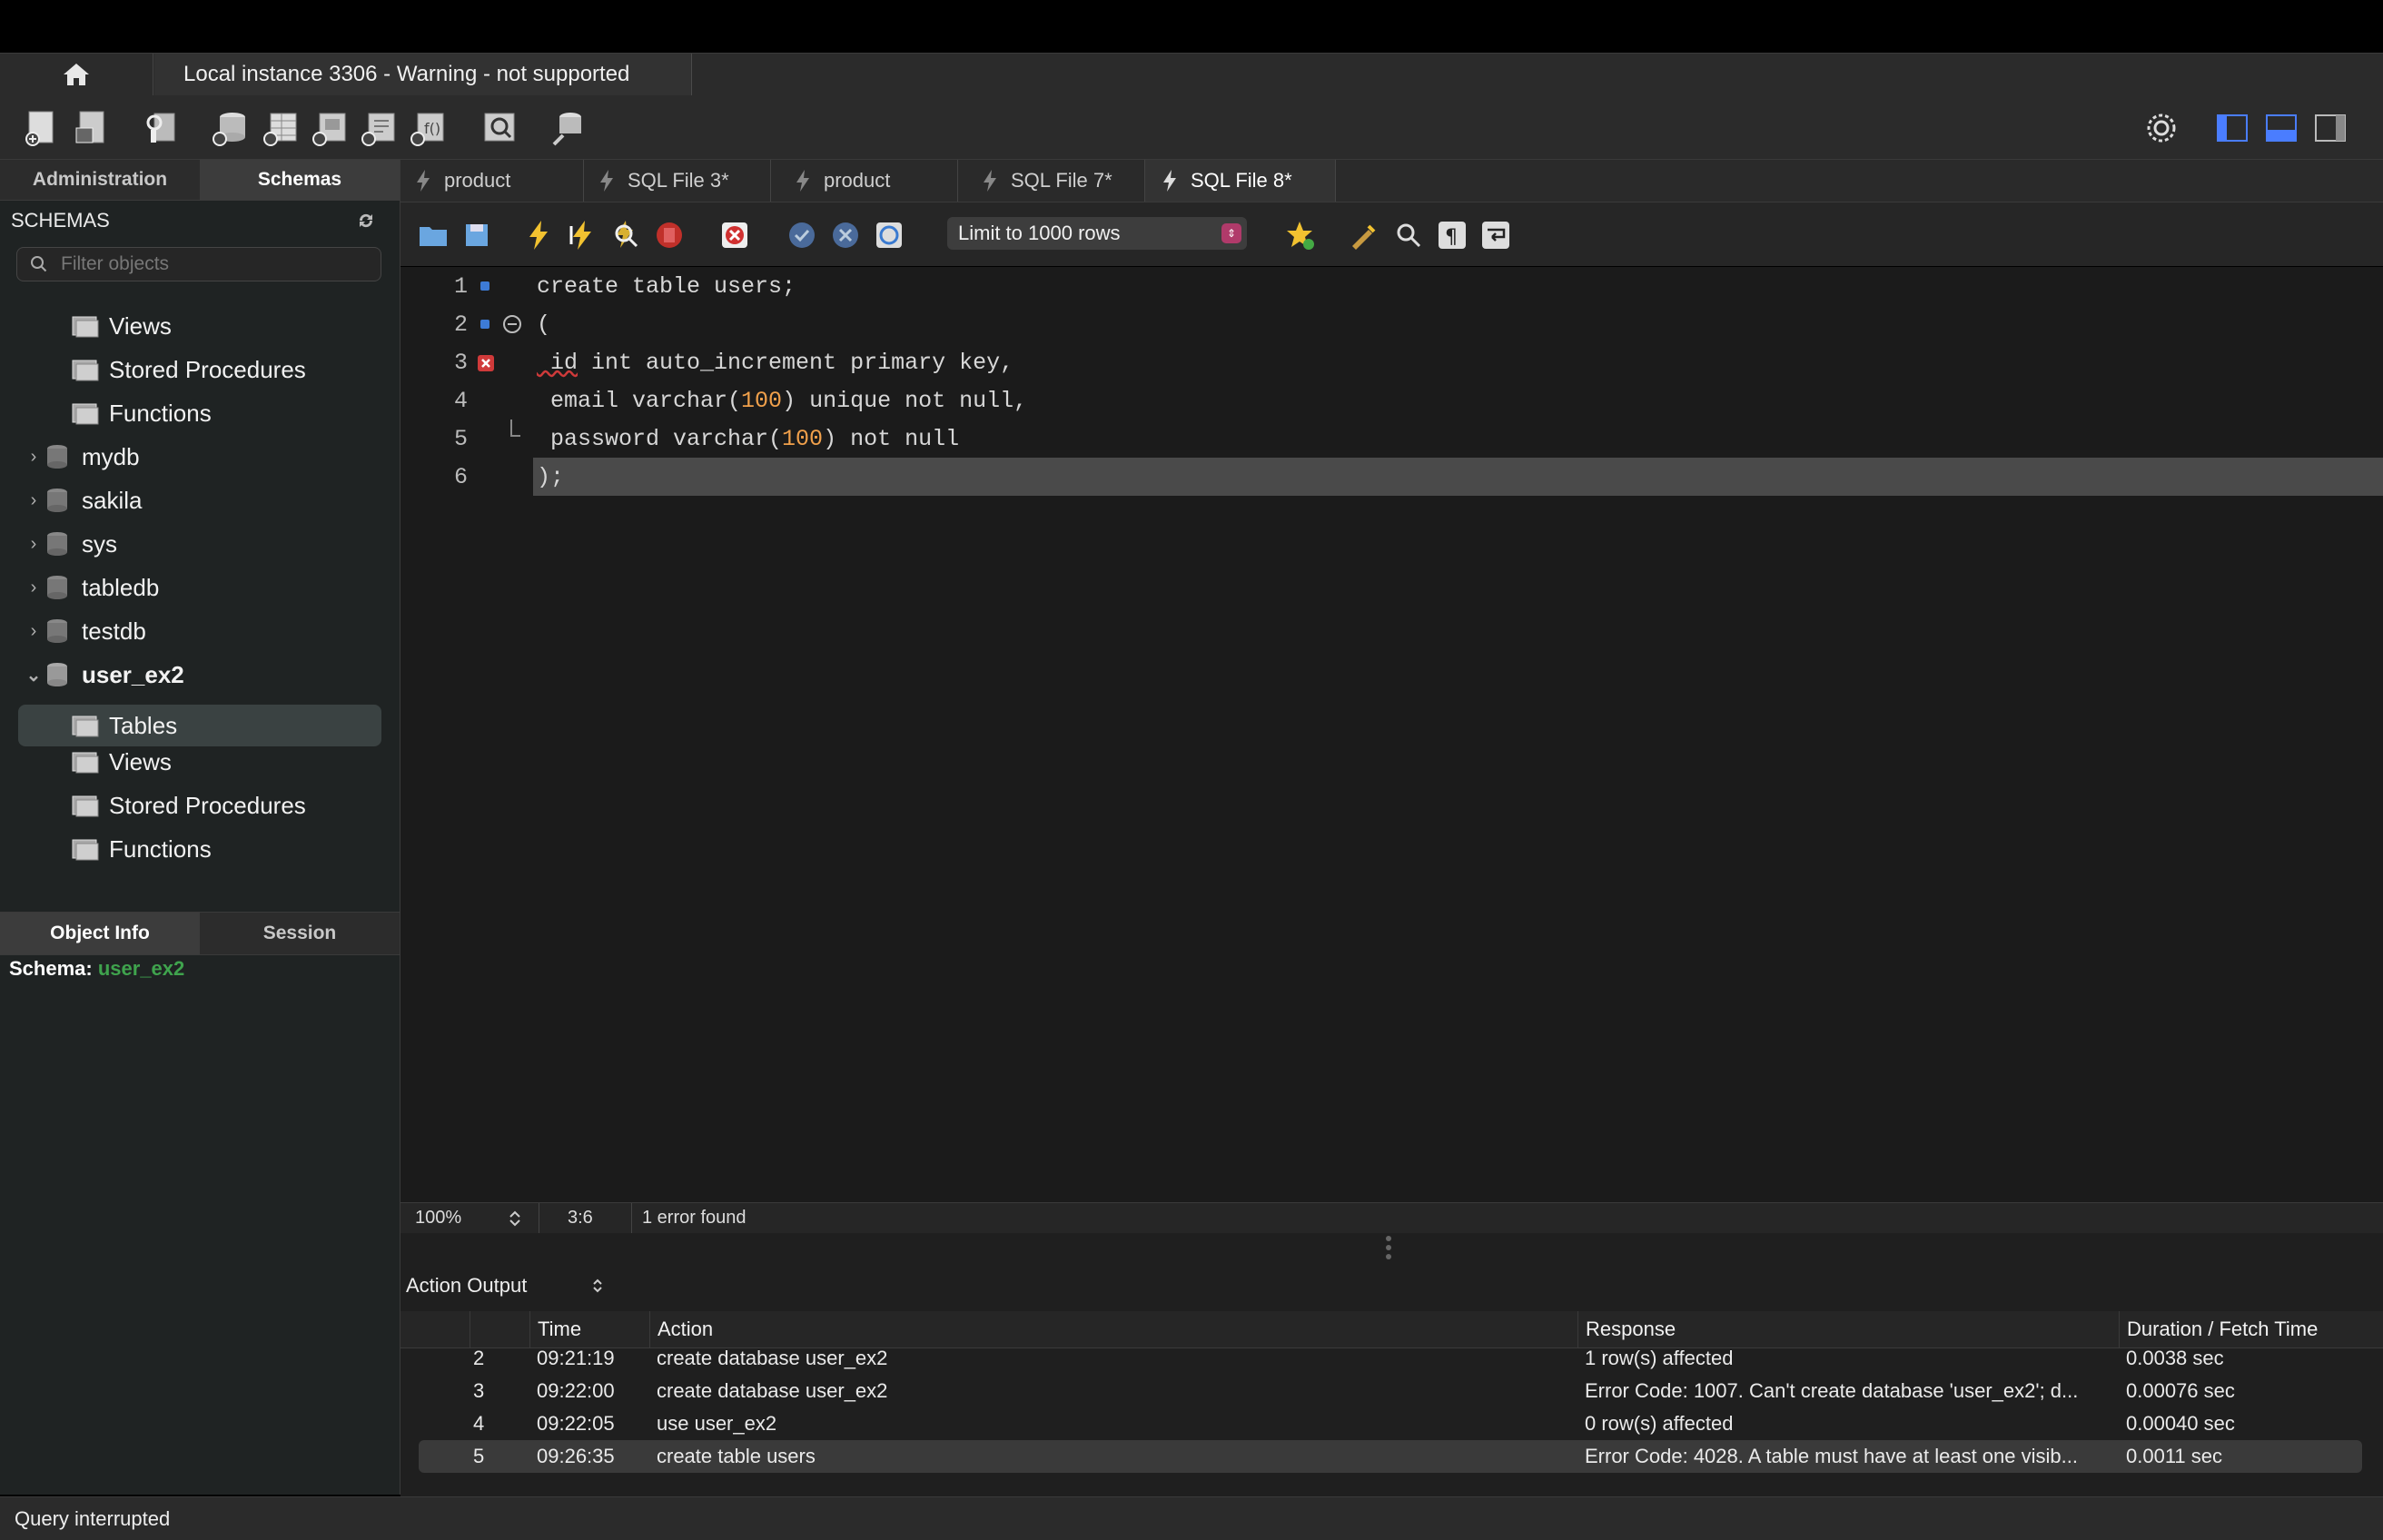 The image size is (2383, 1540). Describe the element at coordinates (796, 362) in the screenshot. I see `code-token: int auto_increment primary key,` at that location.